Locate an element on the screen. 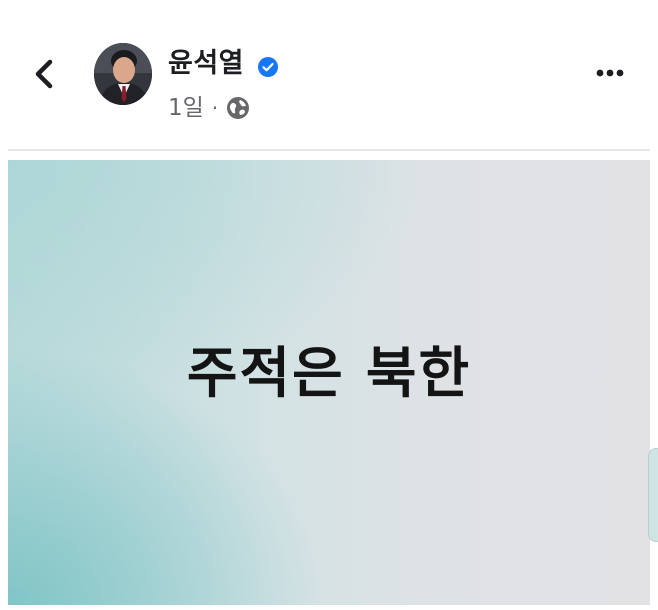 The width and height of the screenshot is (658, 610). header-divider is located at coordinates (329, 150).